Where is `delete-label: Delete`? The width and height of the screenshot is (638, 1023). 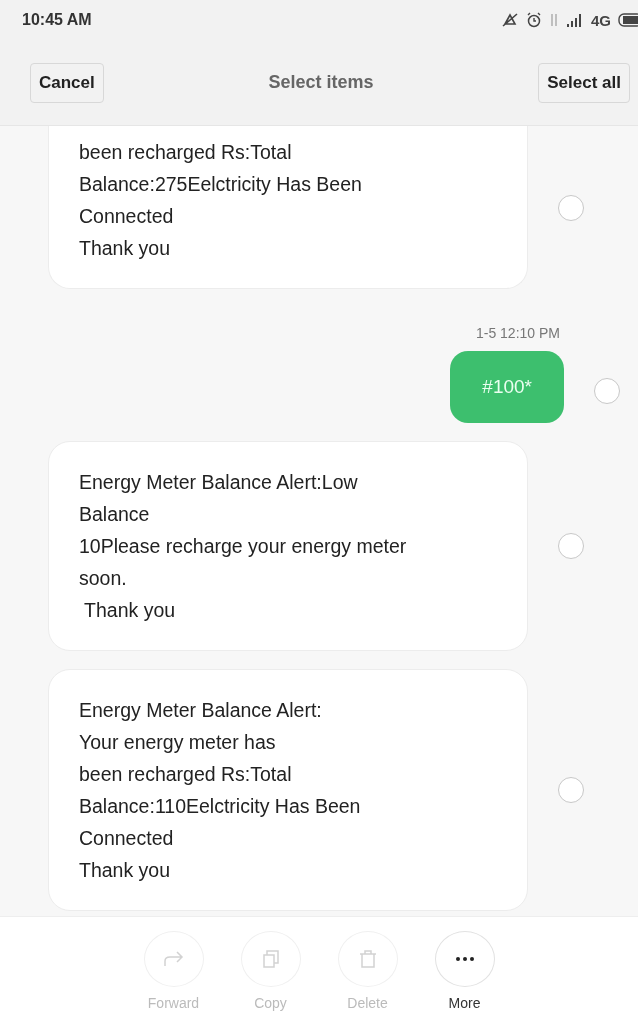 delete-label: Delete is located at coordinates (367, 1003).